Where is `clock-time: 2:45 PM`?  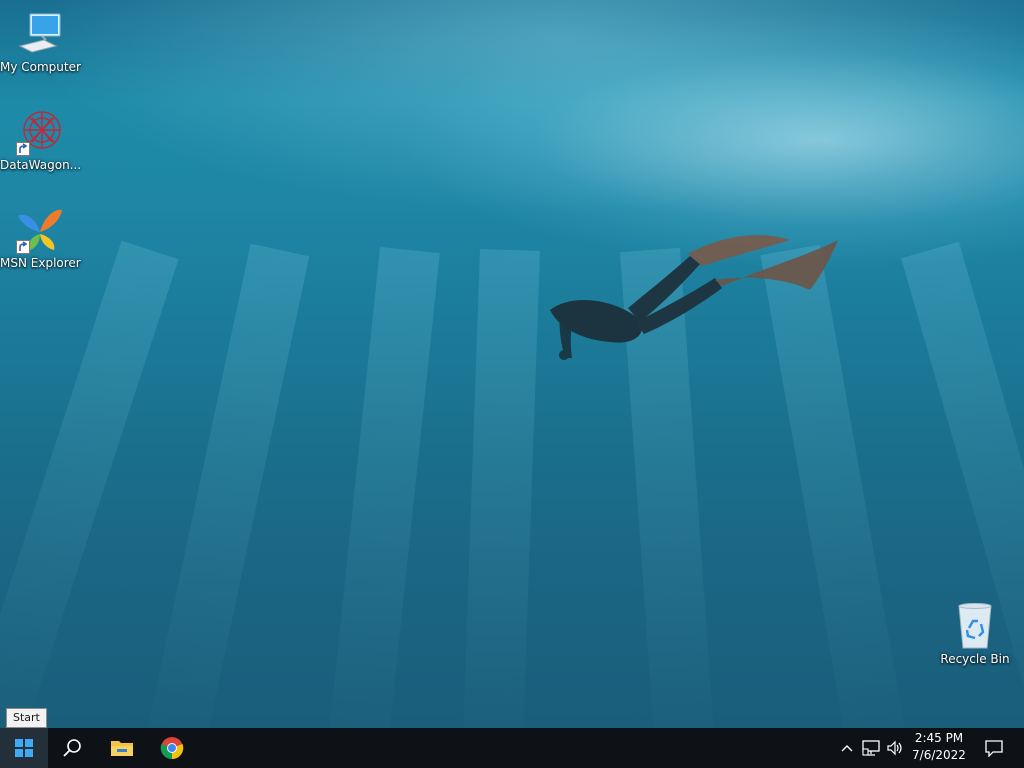 clock-time: 2:45 PM is located at coordinates (939, 738).